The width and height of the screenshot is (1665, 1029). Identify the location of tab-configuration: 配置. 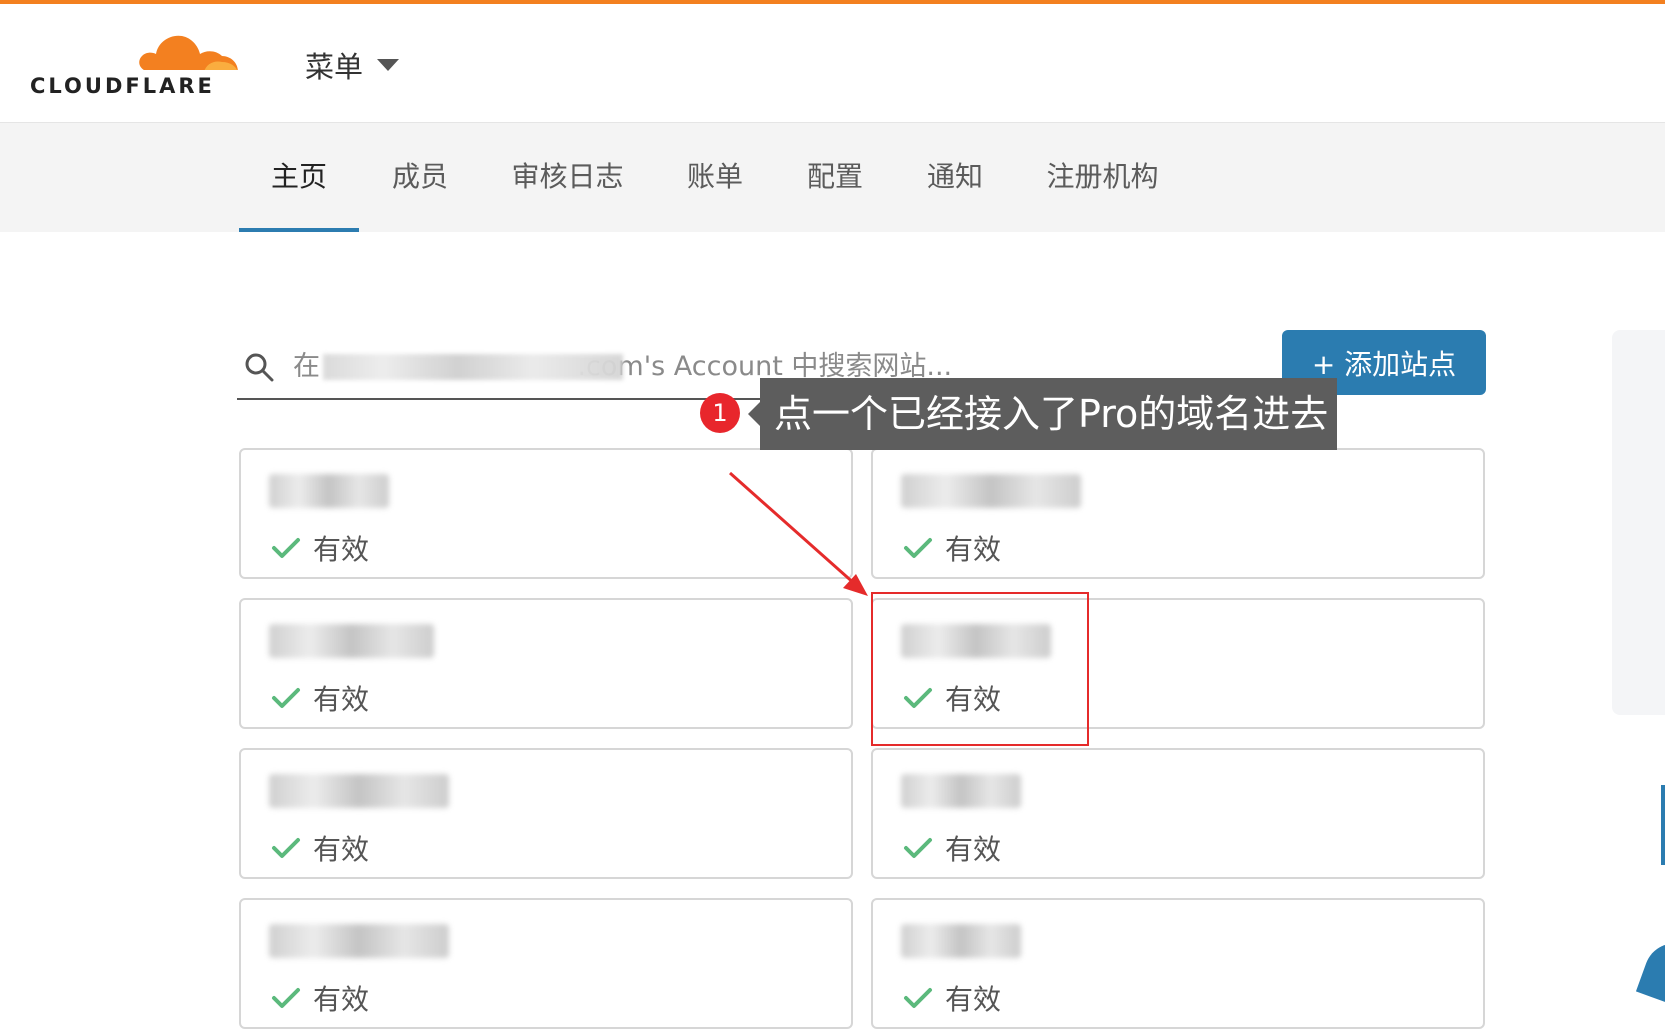
(835, 177).